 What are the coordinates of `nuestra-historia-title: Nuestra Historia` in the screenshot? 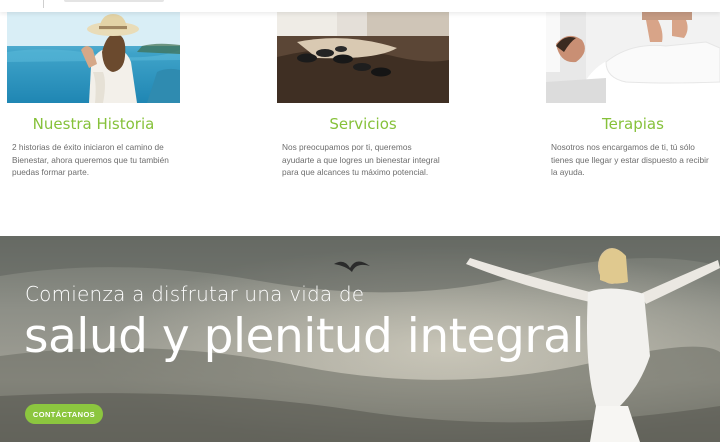 It's located at (93, 124).